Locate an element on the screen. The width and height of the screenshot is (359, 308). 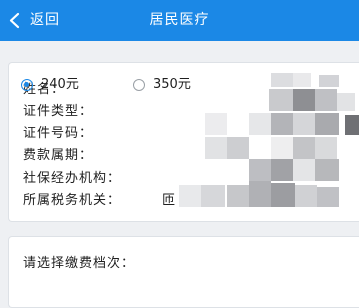
radio-unselected-icon is located at coordinates (139, 85).